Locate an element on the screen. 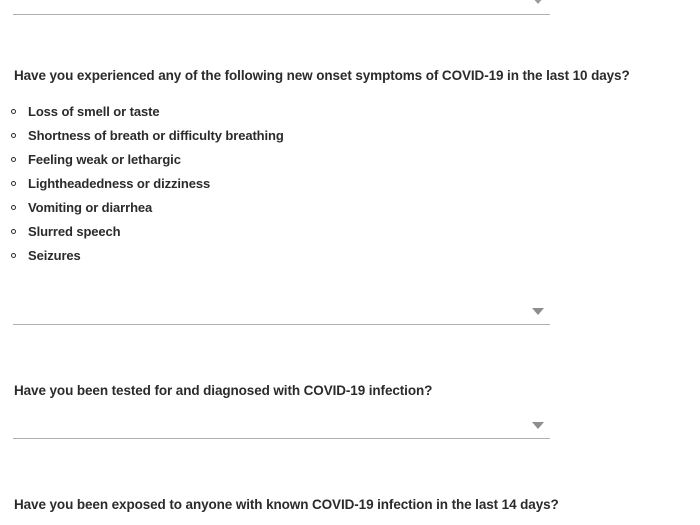  symptom-label: Loss of smell or taste is located at coordinates (94, 111).